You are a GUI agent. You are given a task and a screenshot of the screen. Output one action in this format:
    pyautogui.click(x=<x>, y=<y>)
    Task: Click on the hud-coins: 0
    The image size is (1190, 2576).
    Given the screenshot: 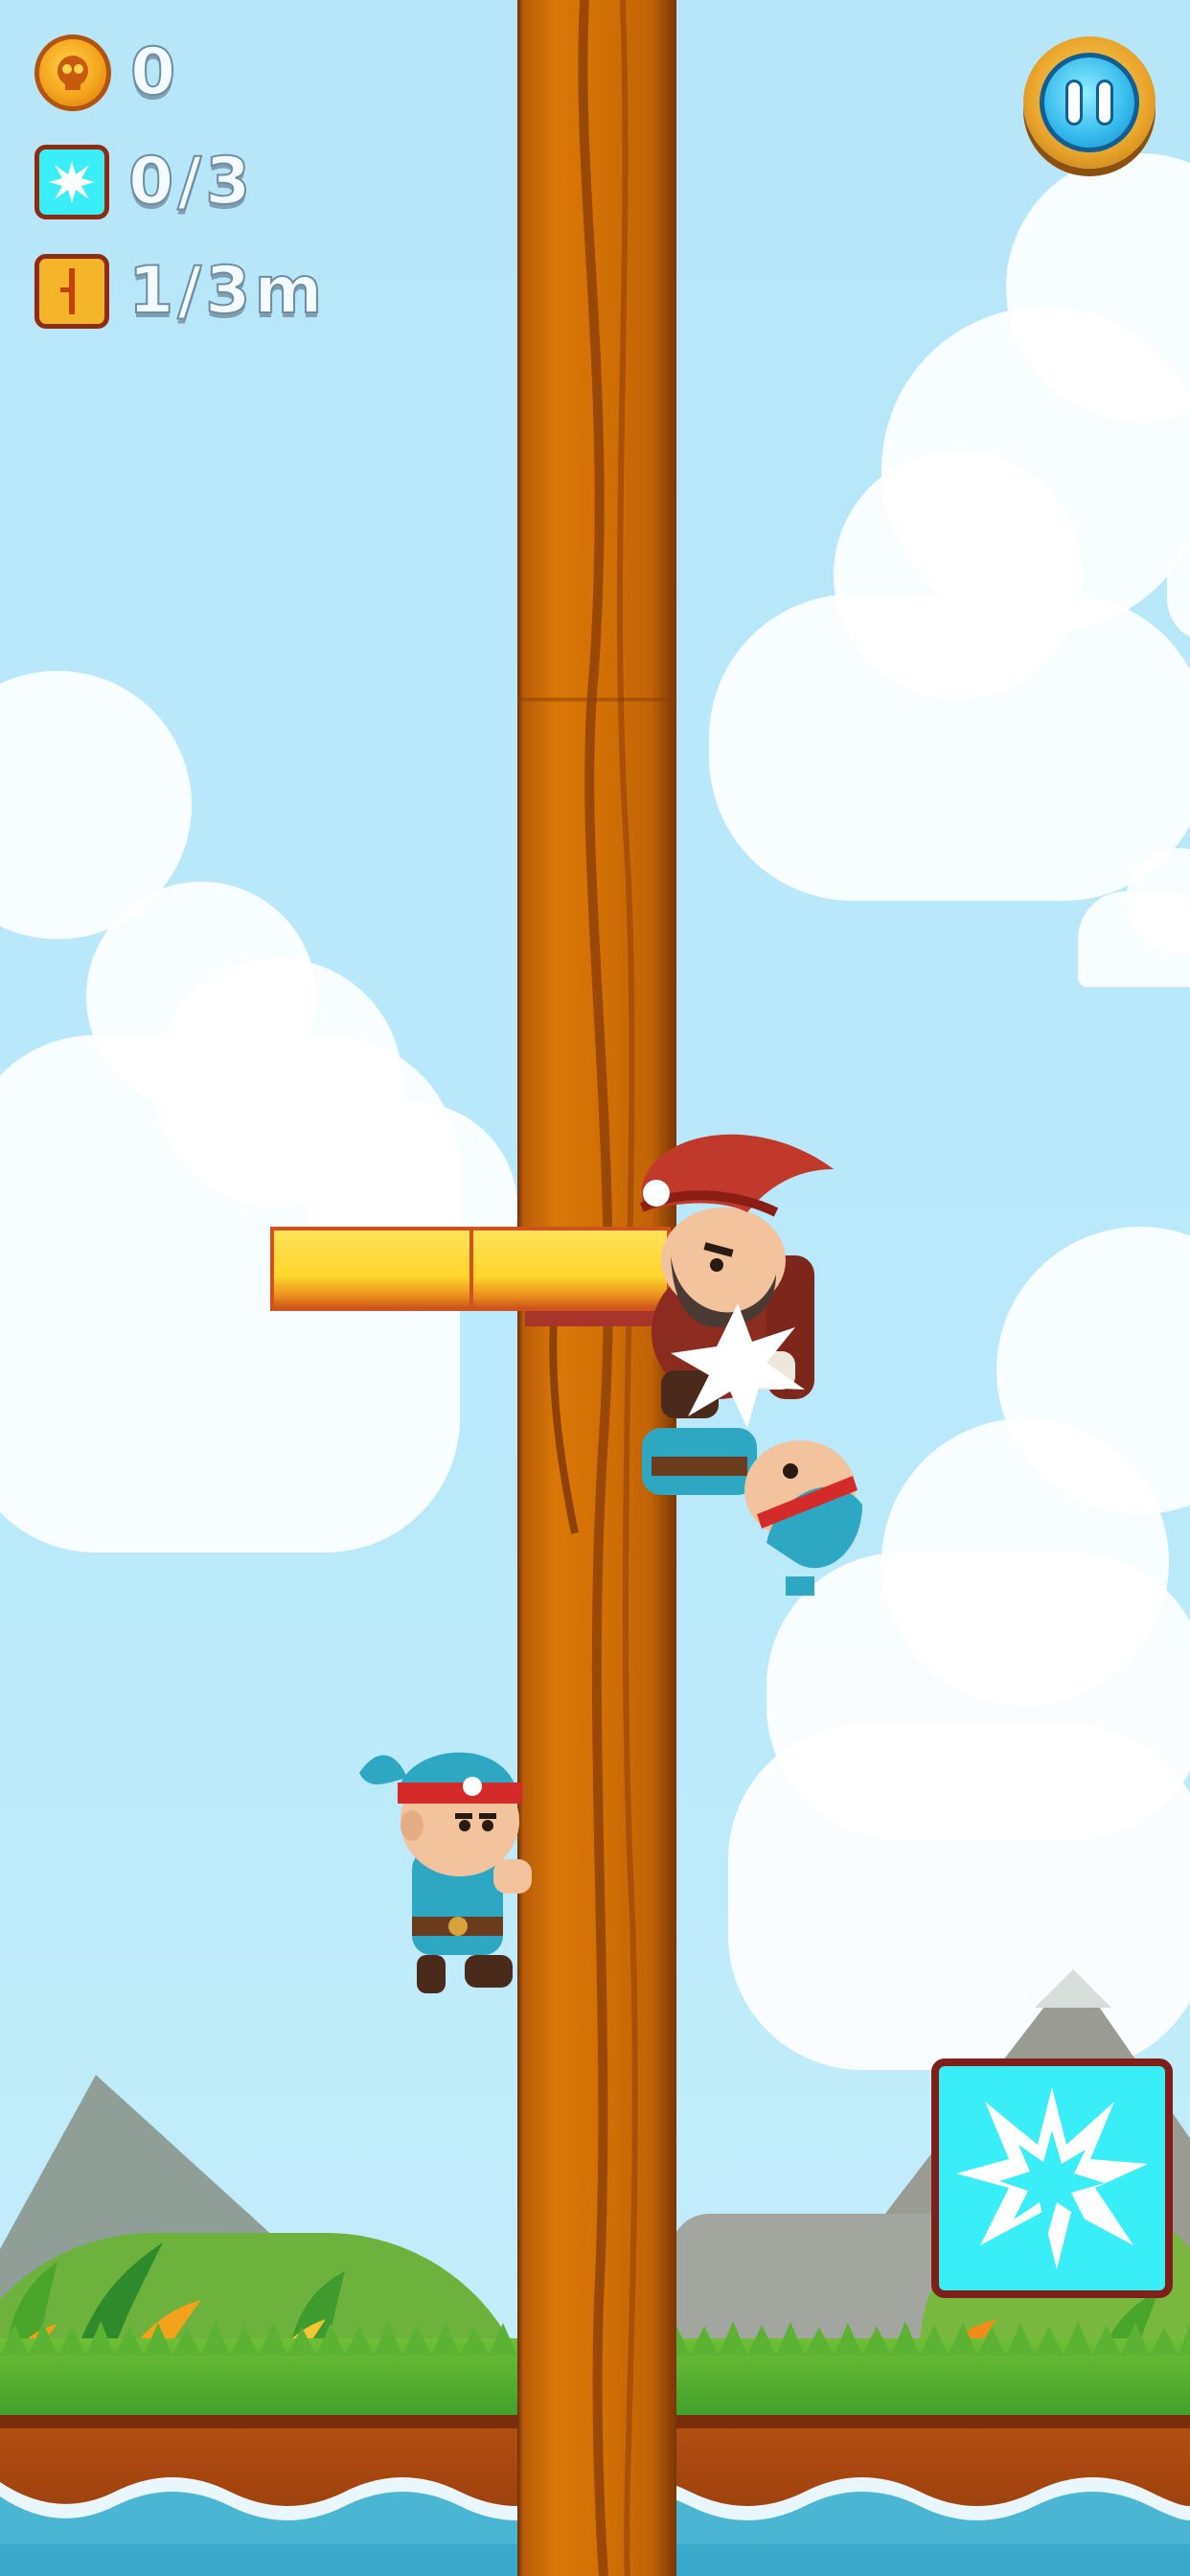 What is the action you would take?
    pyautogui.click(x=107, y=73)
    